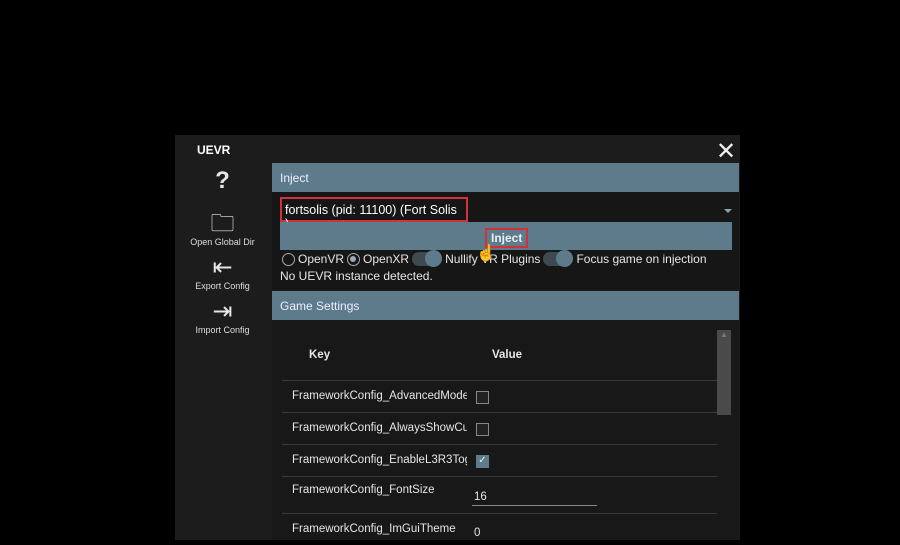 This screenshot has height=545, width=900. Describe the element at coordinates (505, 305) in the screenshot. I see `game-settings-header: Game Settings` at that location.